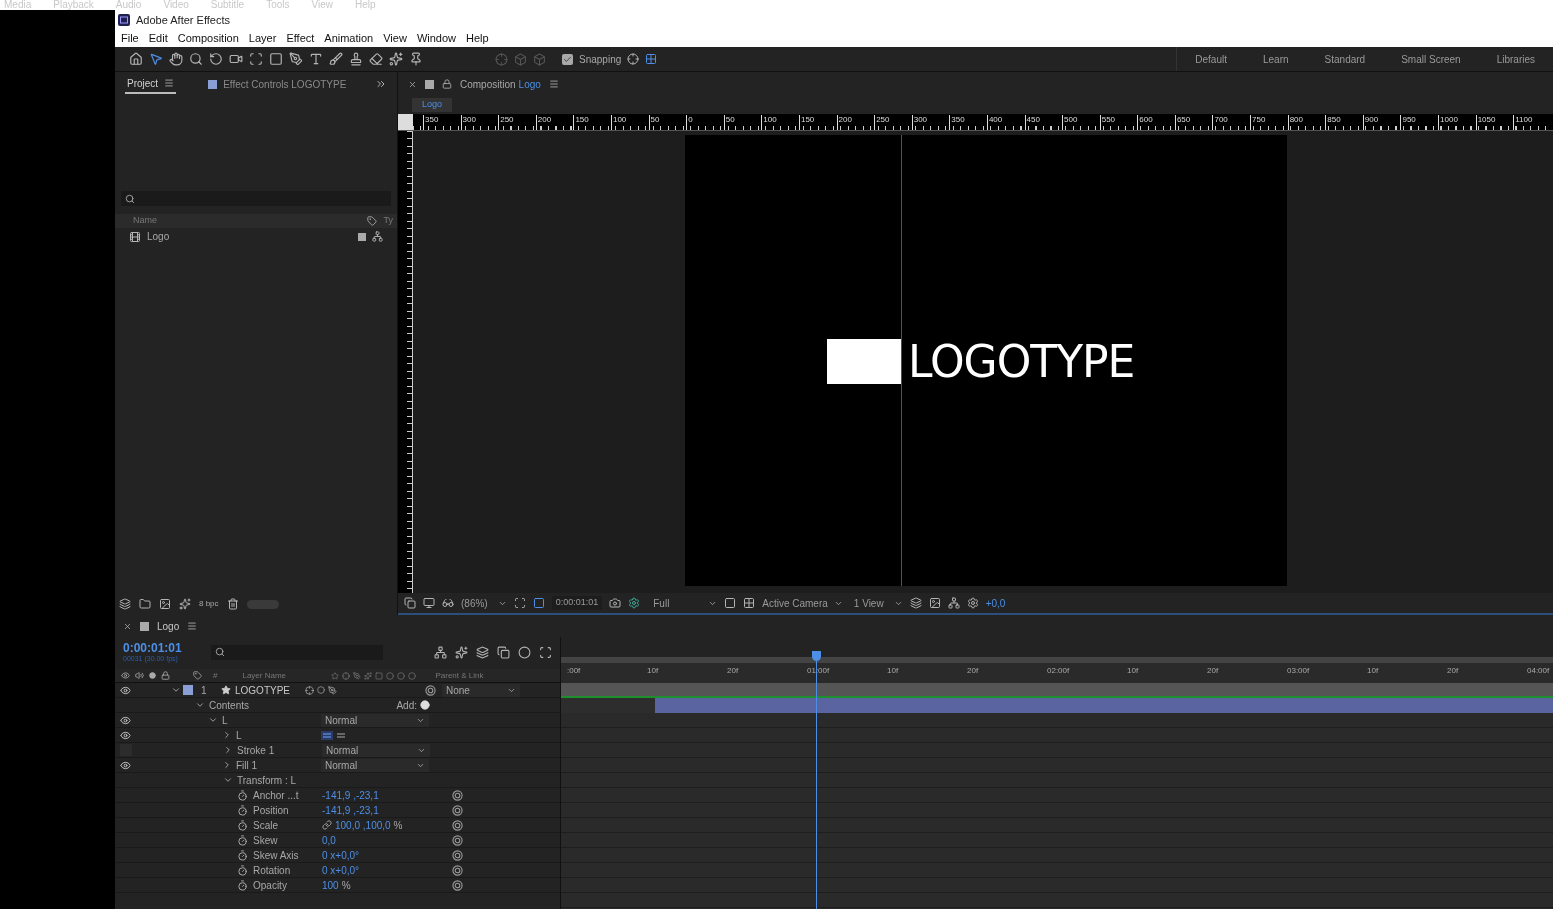  I want to click on menu-item: Layer, so click(262, 38).